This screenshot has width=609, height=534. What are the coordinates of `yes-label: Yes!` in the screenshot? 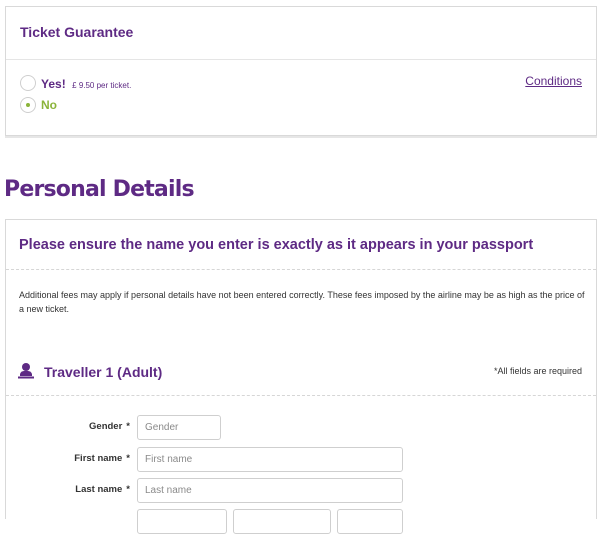 It's located at (53, 84).